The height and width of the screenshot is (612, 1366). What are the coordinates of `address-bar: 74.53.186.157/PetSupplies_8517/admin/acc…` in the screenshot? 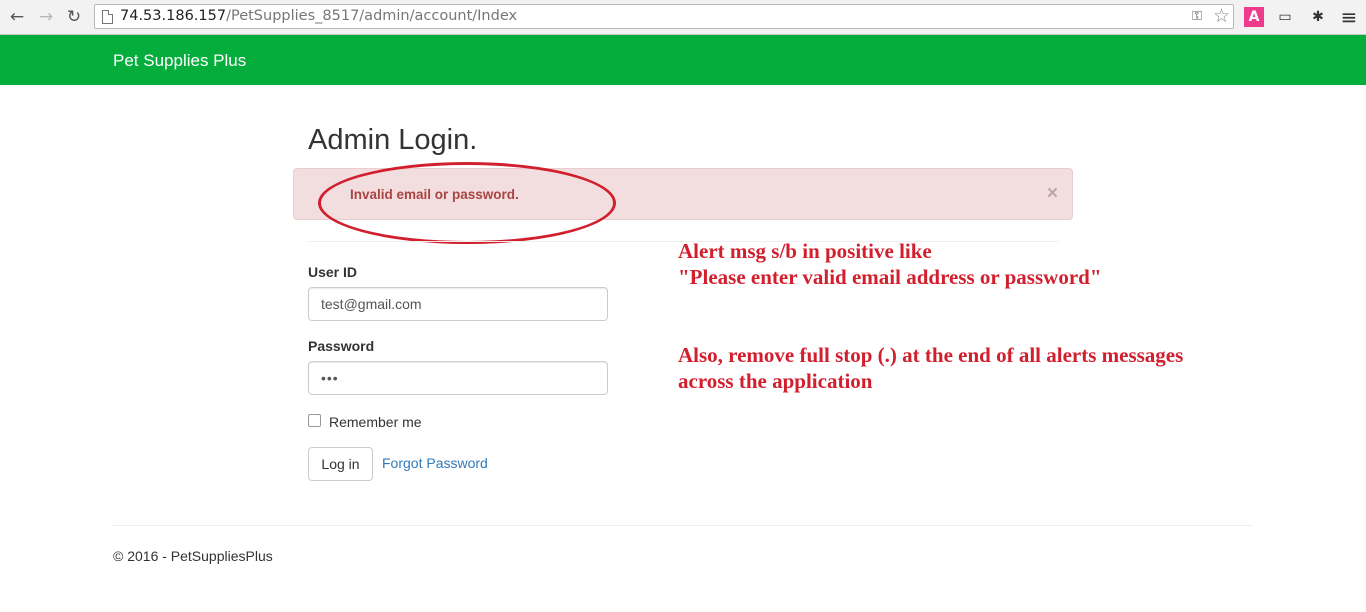 It's located at (664, 16).